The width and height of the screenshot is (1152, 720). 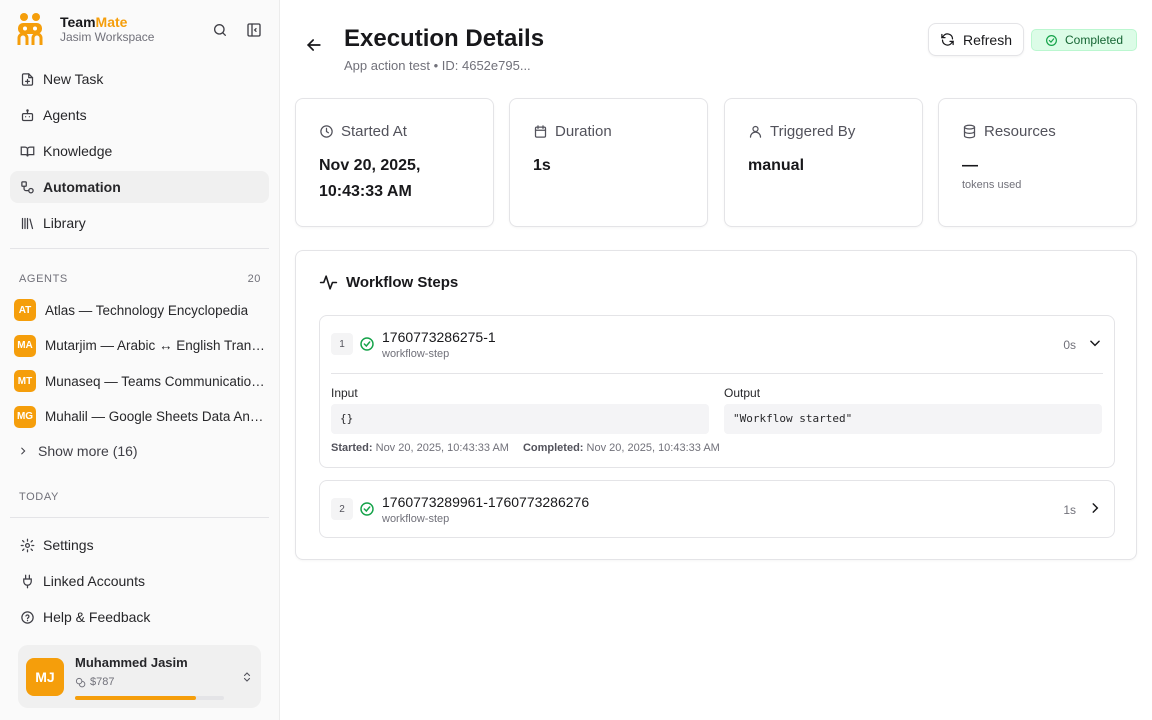 I want to click on stat-card-resources: Resources — tokens used, so click(x=1037, y=162).